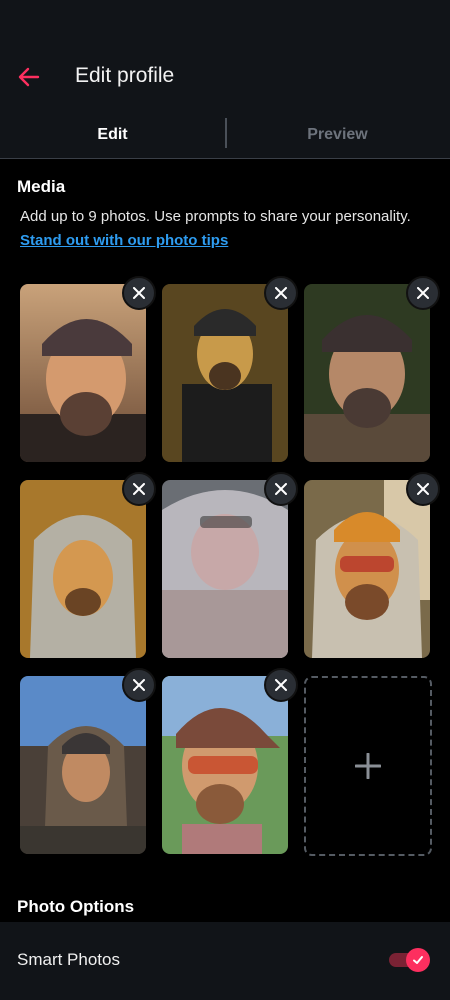 The width and height of the screenshot is (450, 1000). What do you see at coordinates (337, 135) in the screenshot?
I see `tab-preview: Preview` at bounding box center [337, 135].